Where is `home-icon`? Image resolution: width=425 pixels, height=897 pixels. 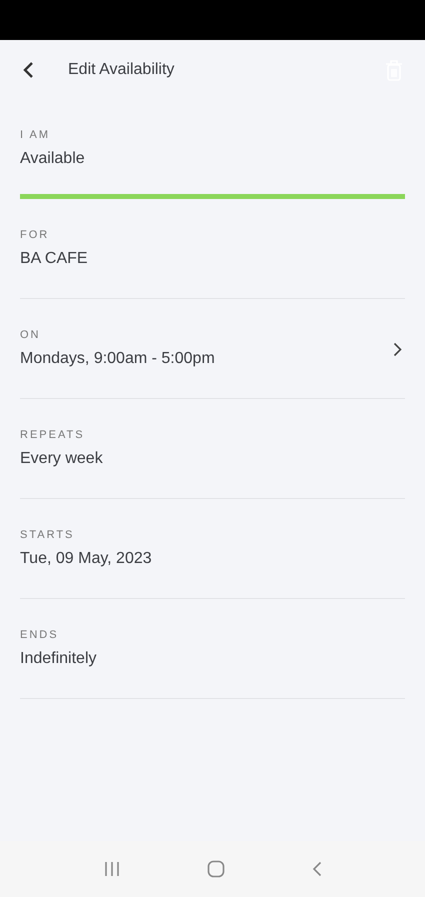 home-icon is located at coordinates (216, 869).